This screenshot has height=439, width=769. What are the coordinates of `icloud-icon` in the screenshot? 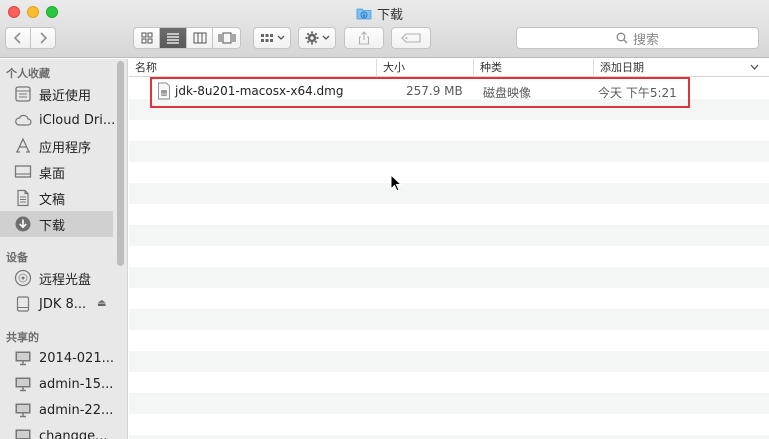 It's located at (23, 120).